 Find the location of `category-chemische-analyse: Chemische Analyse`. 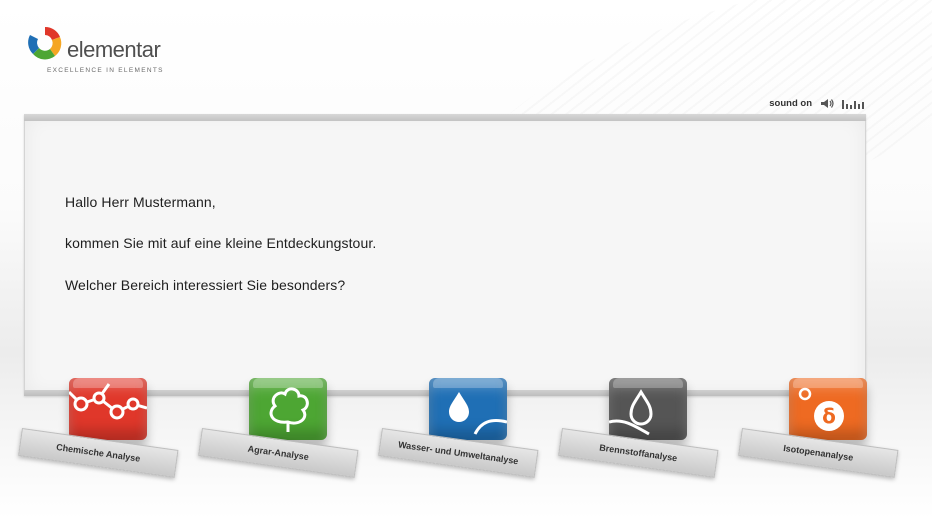

category-chemische-analyse: Chemische Analyse is located at coordinates (105, 427).